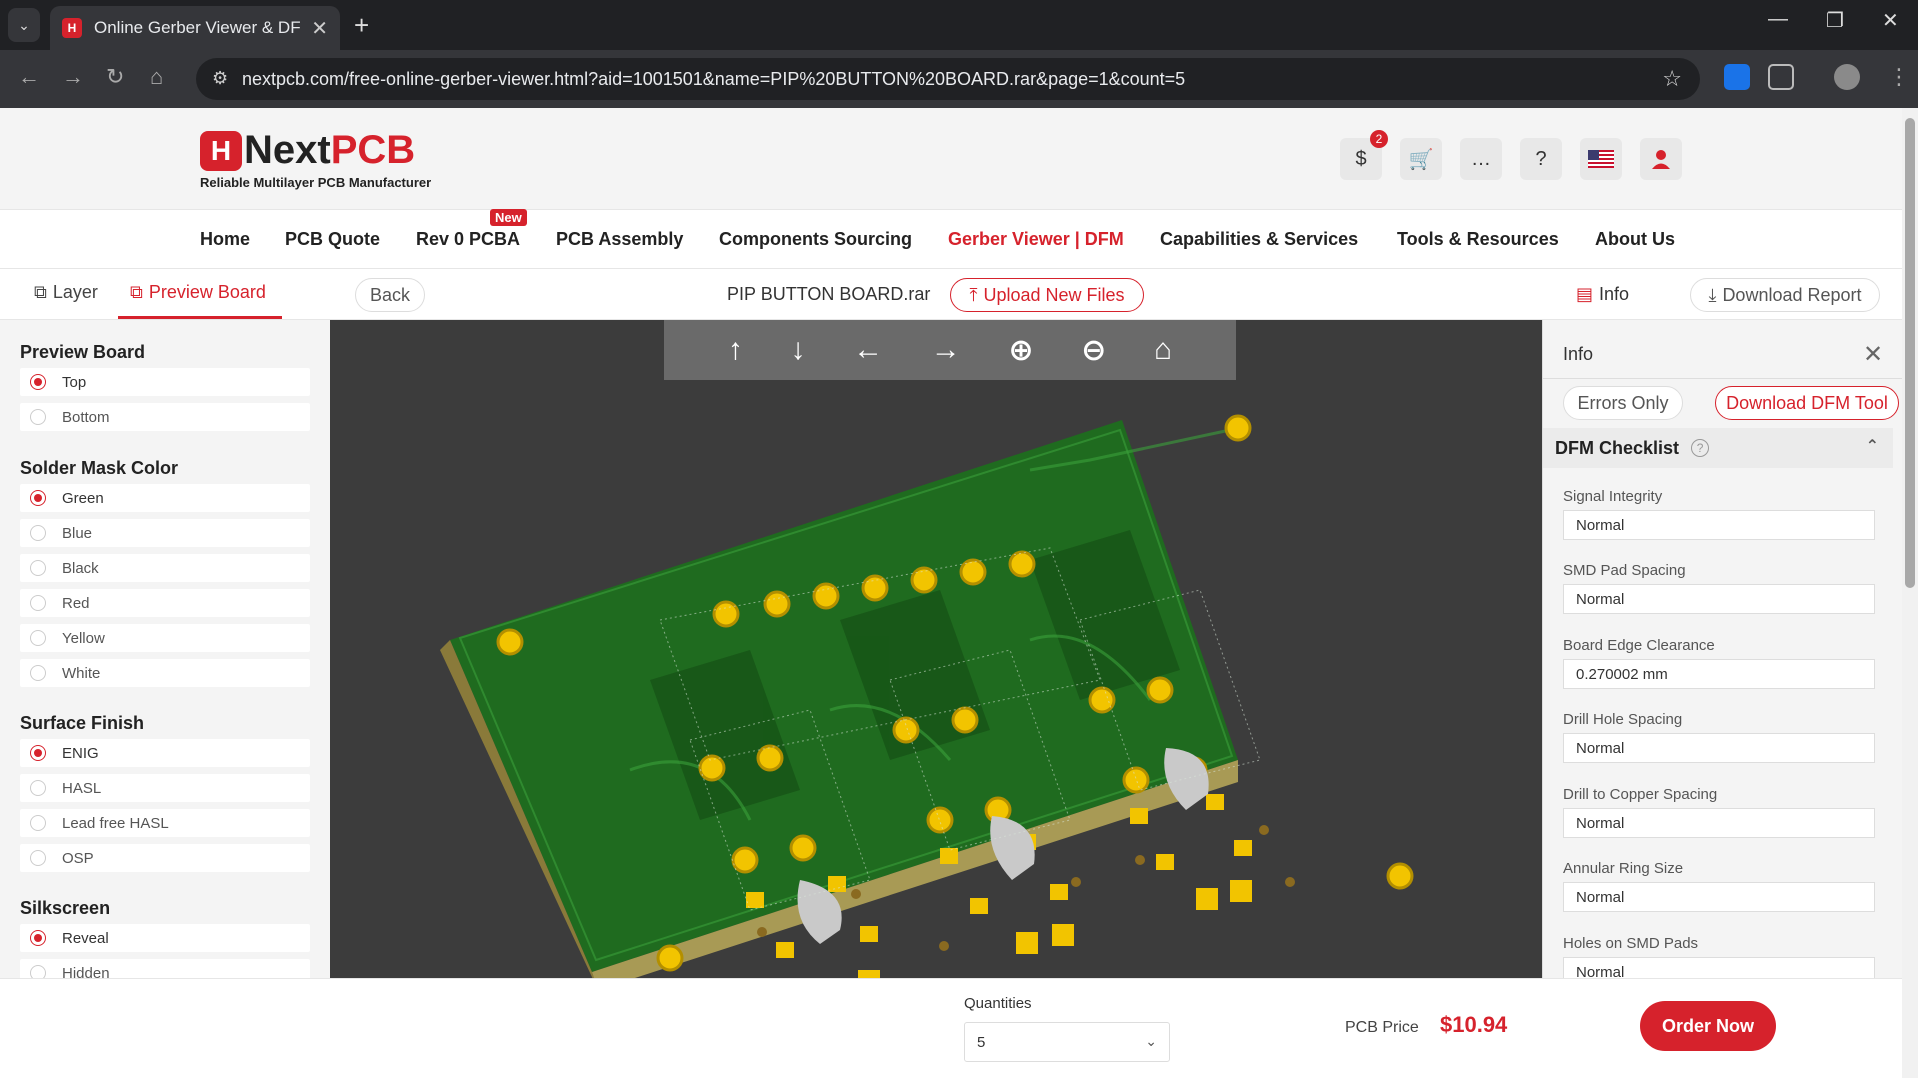 The width and height of the screenshot is (1918, 1078). Describe the element at coordinates (1478, 239) in the screenshot. I see `nav-tools-resources: Tools & Resources` at that location.